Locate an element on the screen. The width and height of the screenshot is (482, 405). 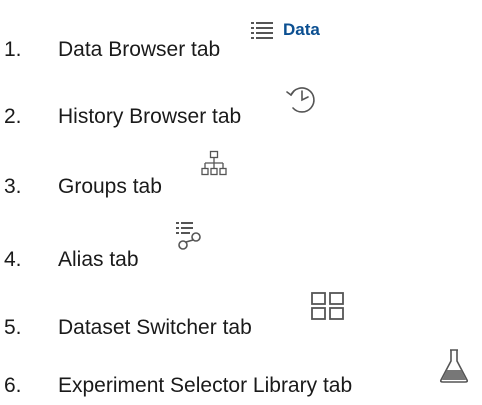
item-label: Data Browser tab is located at coordinates (139, 49).